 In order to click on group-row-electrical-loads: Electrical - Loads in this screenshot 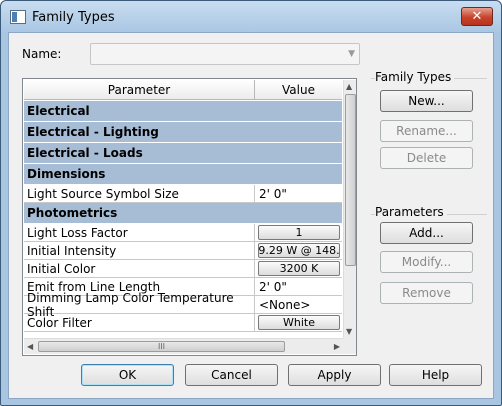, I will do `click(183, 153)`.